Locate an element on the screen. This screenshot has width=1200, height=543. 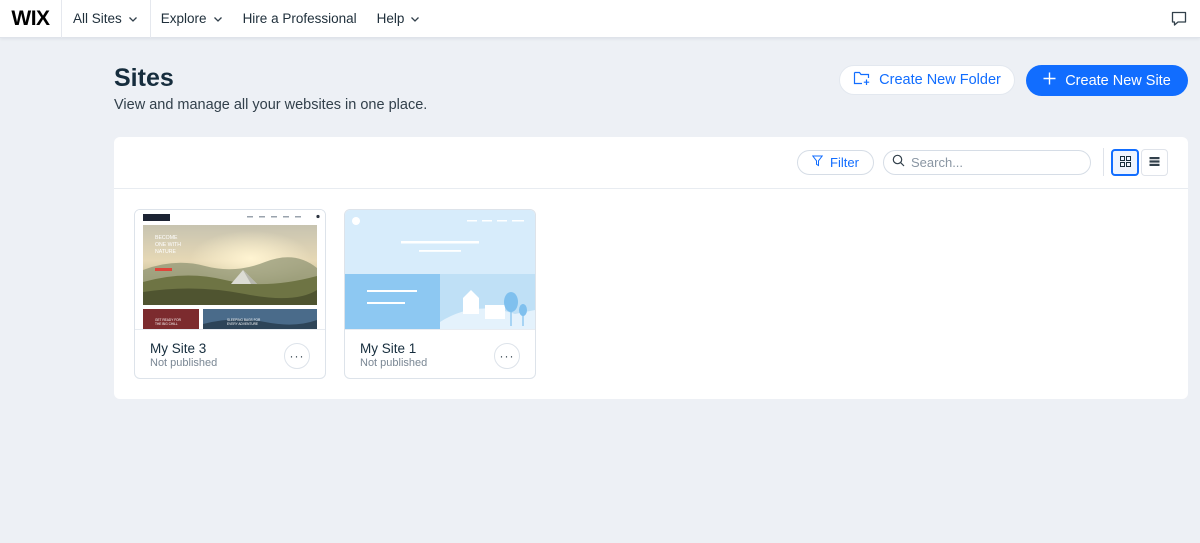
create-new-site-label: Create New Site is located at coordinates (1118, 80).